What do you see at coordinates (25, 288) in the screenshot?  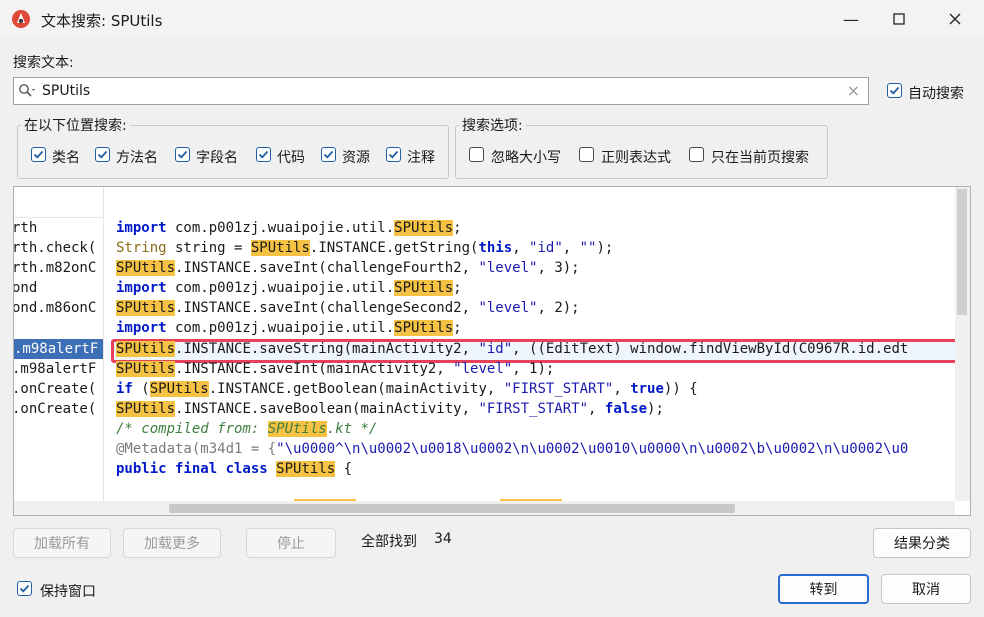 I see `result-node: ond` at bounding box center [25, 288].